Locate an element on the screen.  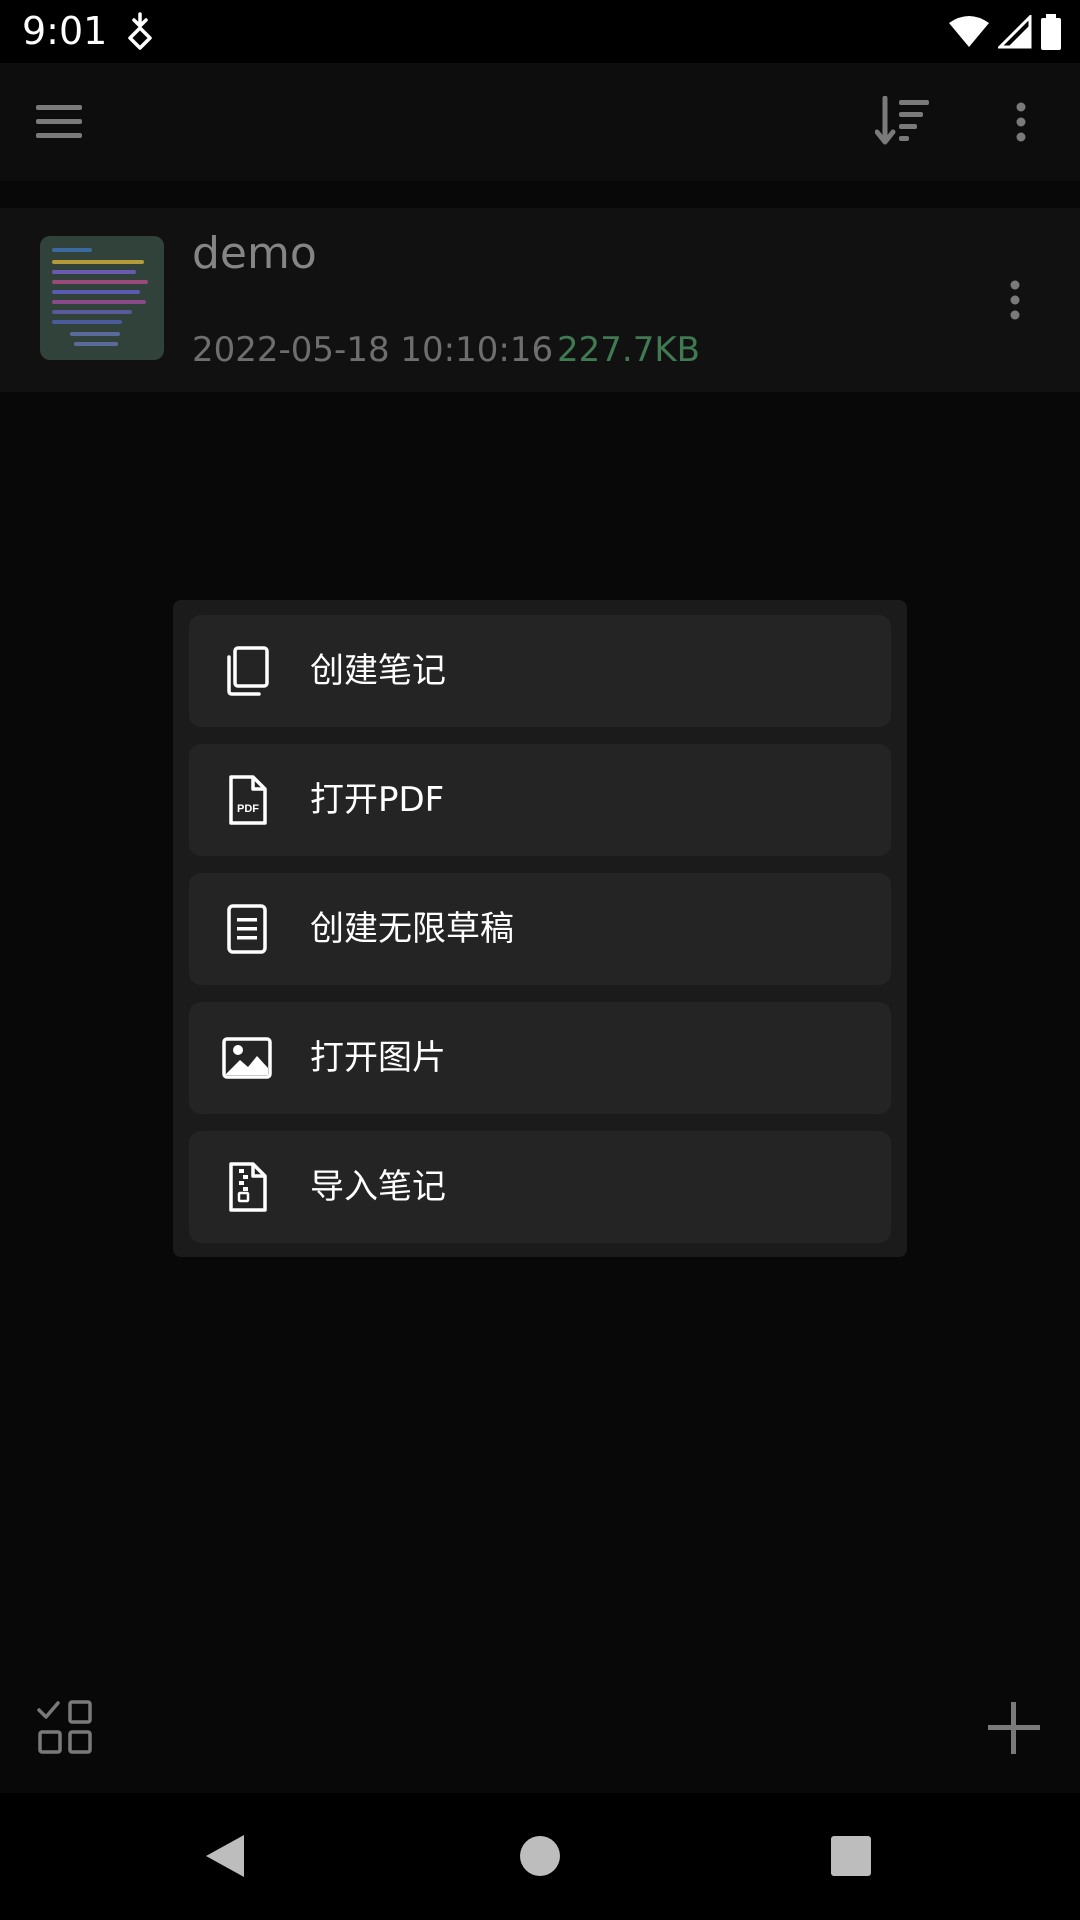
menu-item-create-note: 创建笔记 is located at coordinates (540, 671).